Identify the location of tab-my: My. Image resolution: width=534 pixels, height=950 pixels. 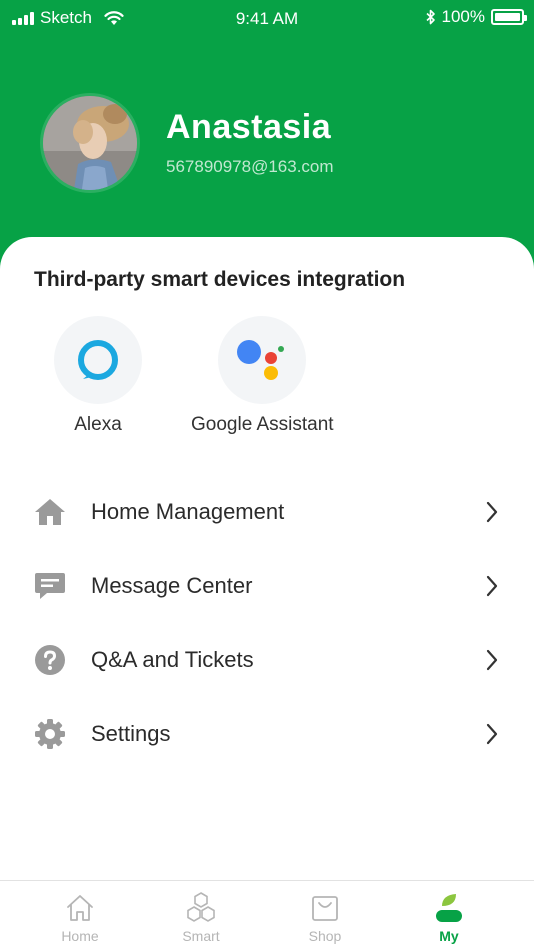
(449, 915).